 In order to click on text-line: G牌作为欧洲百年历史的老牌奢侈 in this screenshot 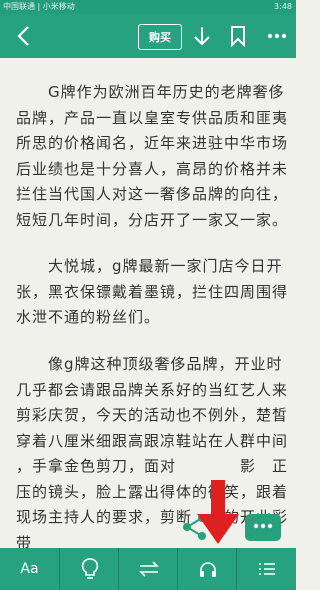, I will do `click(150, 92)`.